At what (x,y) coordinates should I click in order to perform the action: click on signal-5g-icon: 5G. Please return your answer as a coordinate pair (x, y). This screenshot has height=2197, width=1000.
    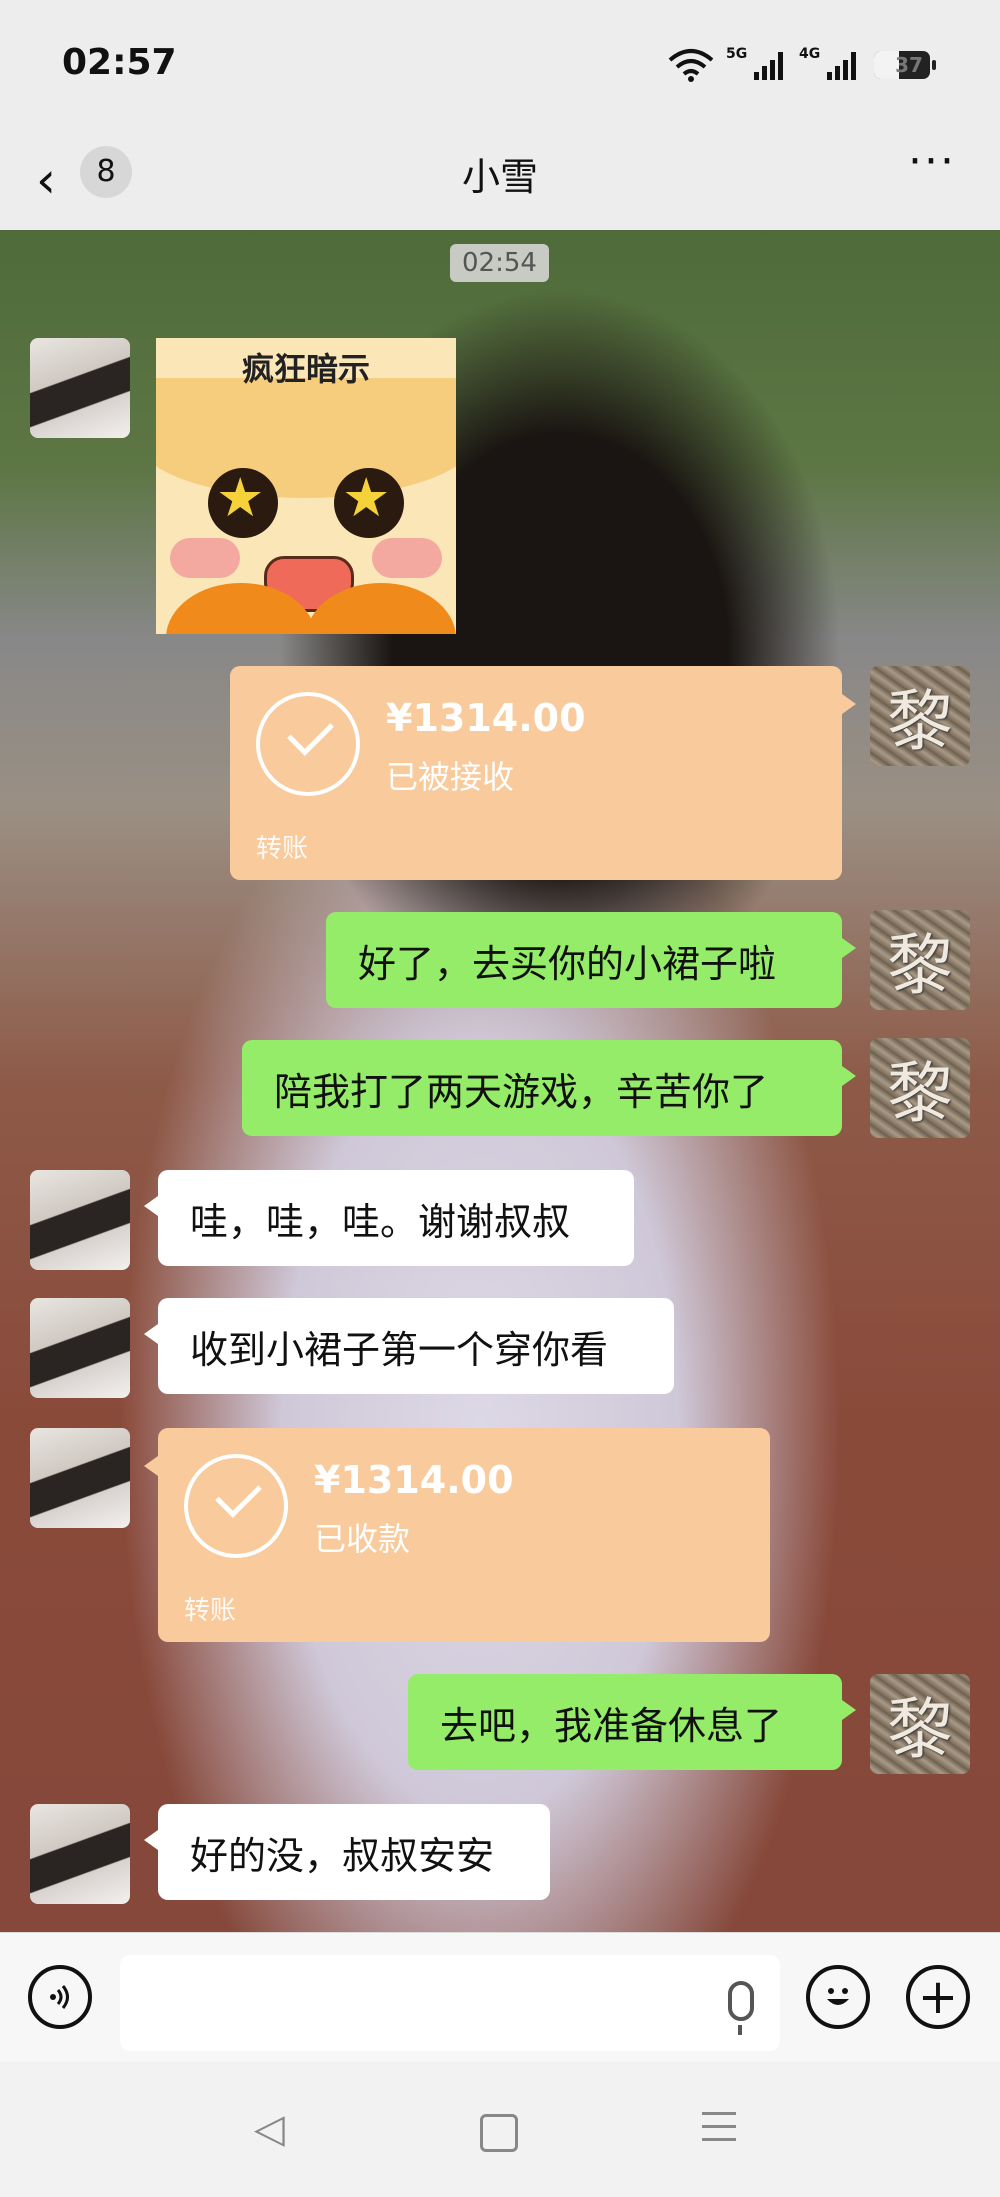
    Looking at the image, I should click on (754, 63).